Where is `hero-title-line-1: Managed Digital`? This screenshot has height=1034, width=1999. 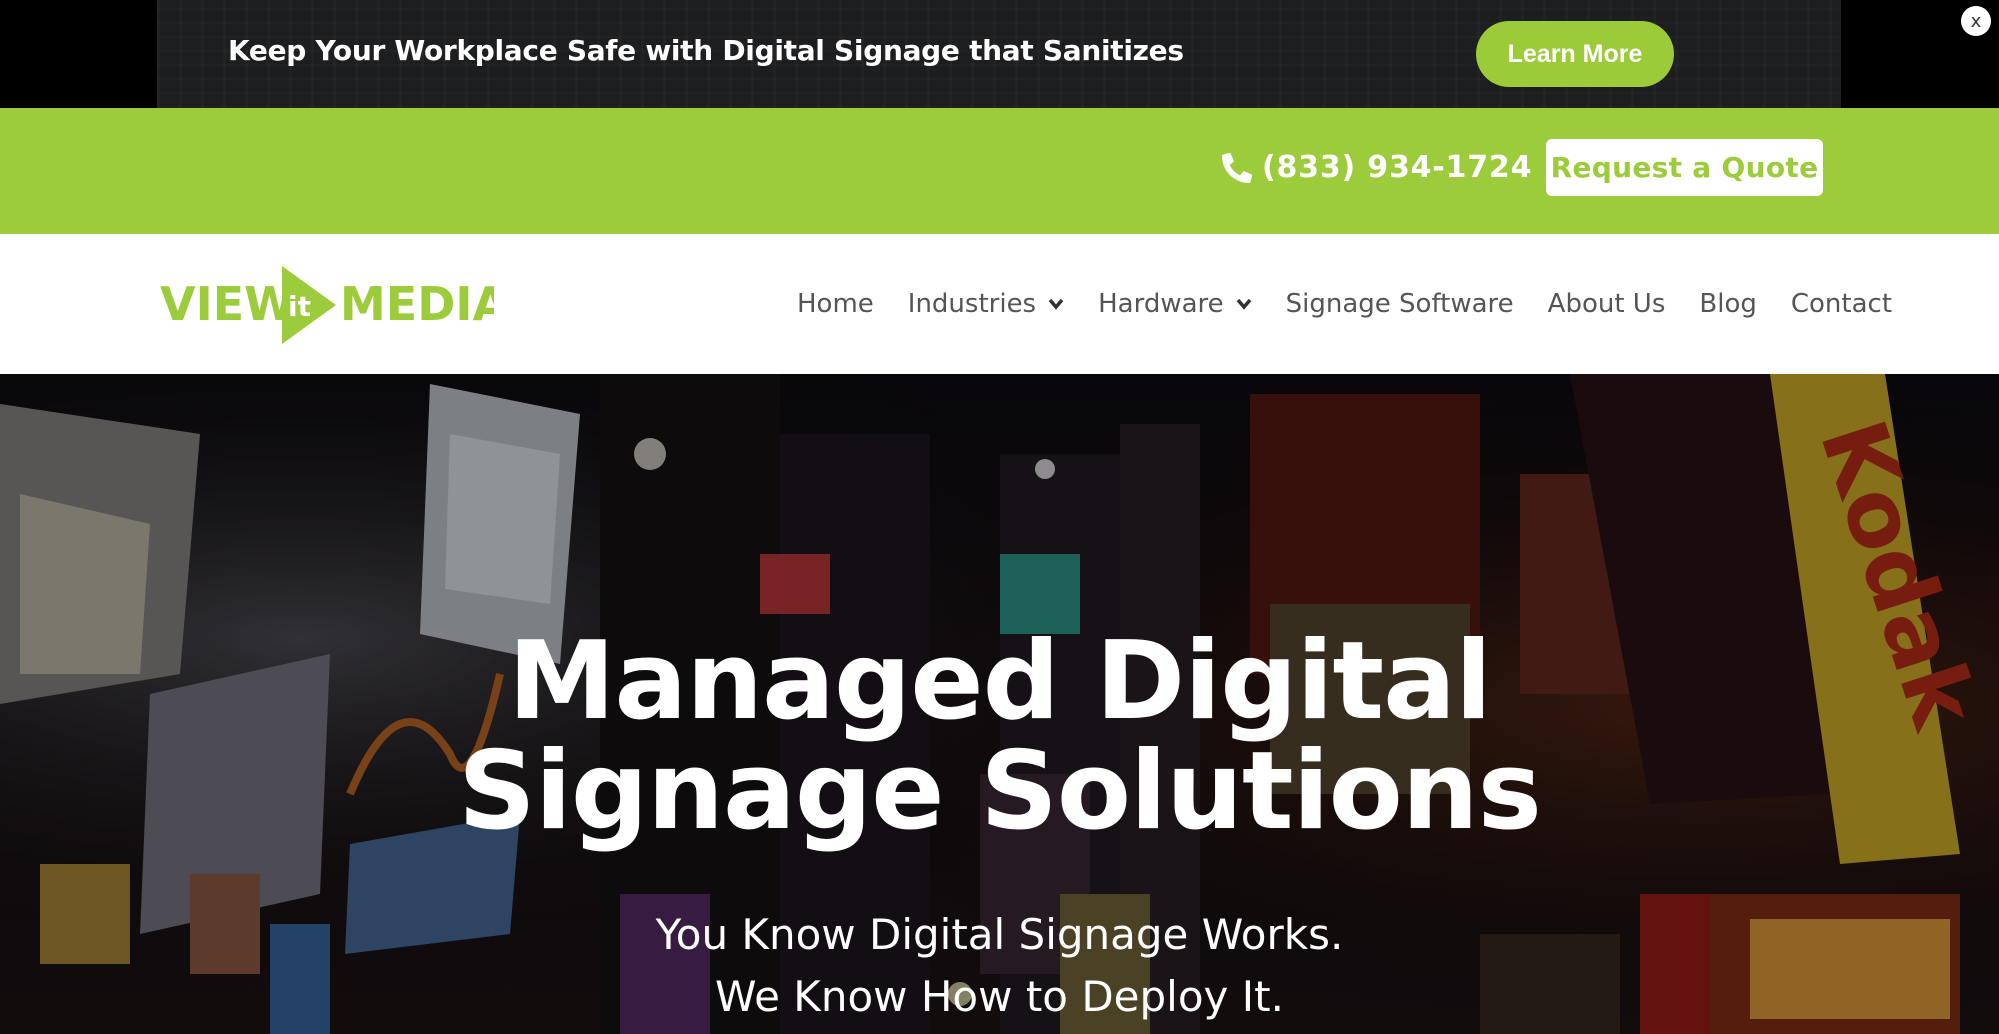 hero-title-line-1: Managed Digital is located at coordinates (999, 681).